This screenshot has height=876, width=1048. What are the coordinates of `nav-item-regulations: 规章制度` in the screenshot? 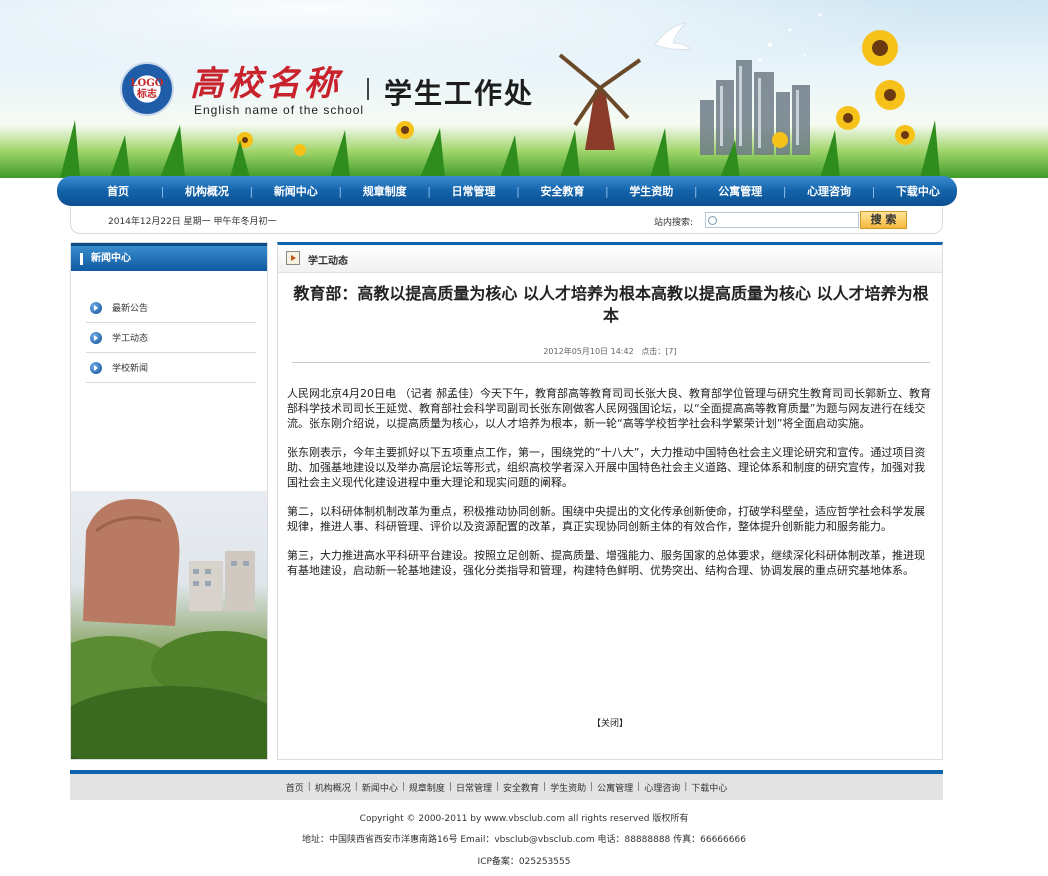 It's located at (385, 191).